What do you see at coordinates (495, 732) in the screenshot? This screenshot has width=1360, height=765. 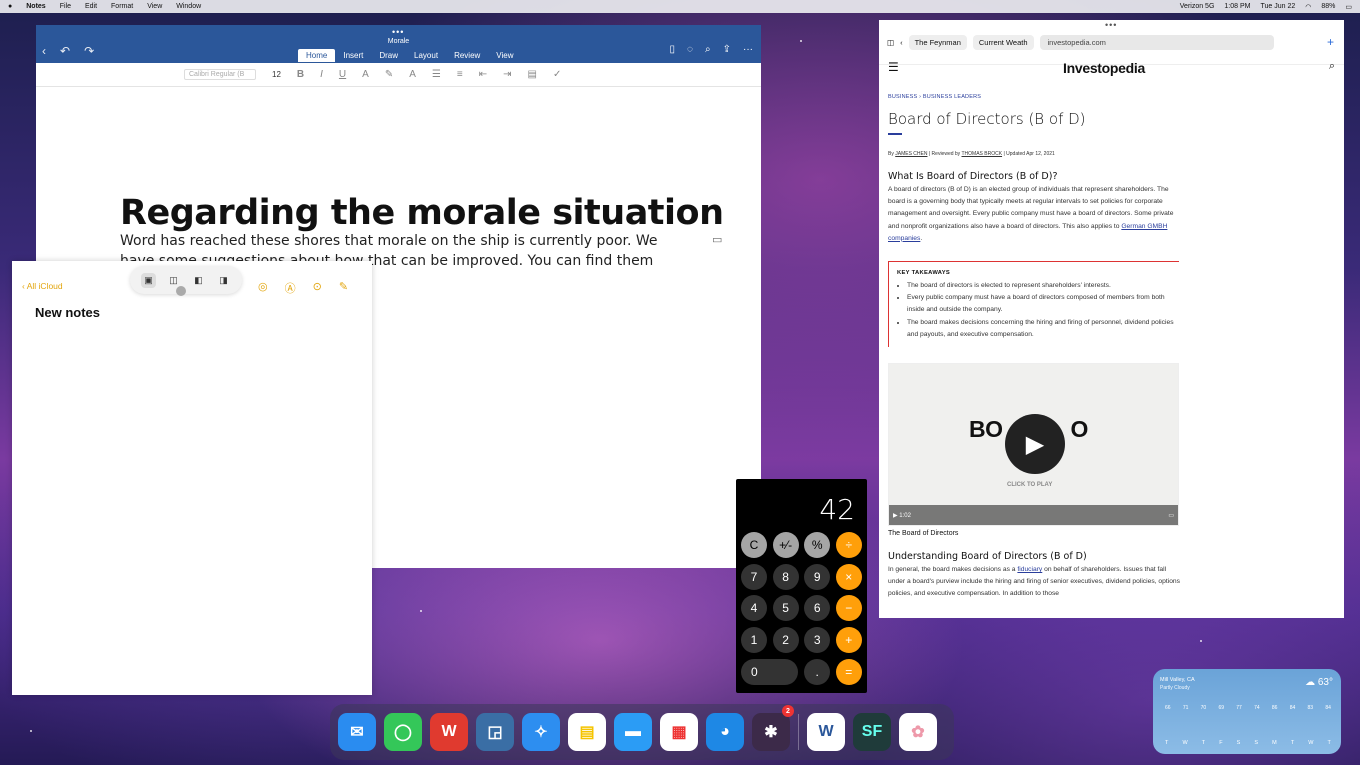 I see `screens-icon: ◲` at bounding box center [495, 732].